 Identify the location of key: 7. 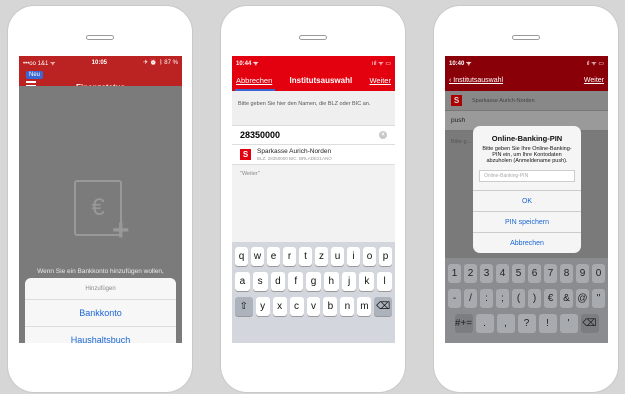
(550, 273).